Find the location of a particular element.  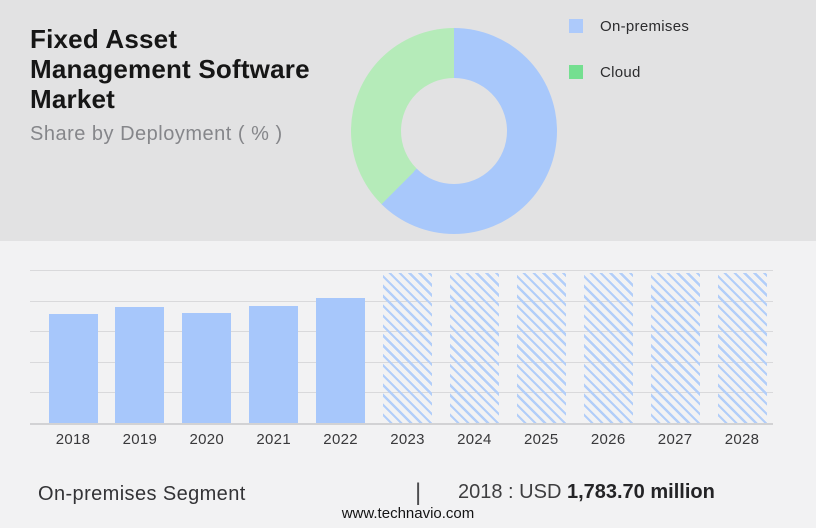

footer-url: www.technavio.com is located at coordinates (408, 513).